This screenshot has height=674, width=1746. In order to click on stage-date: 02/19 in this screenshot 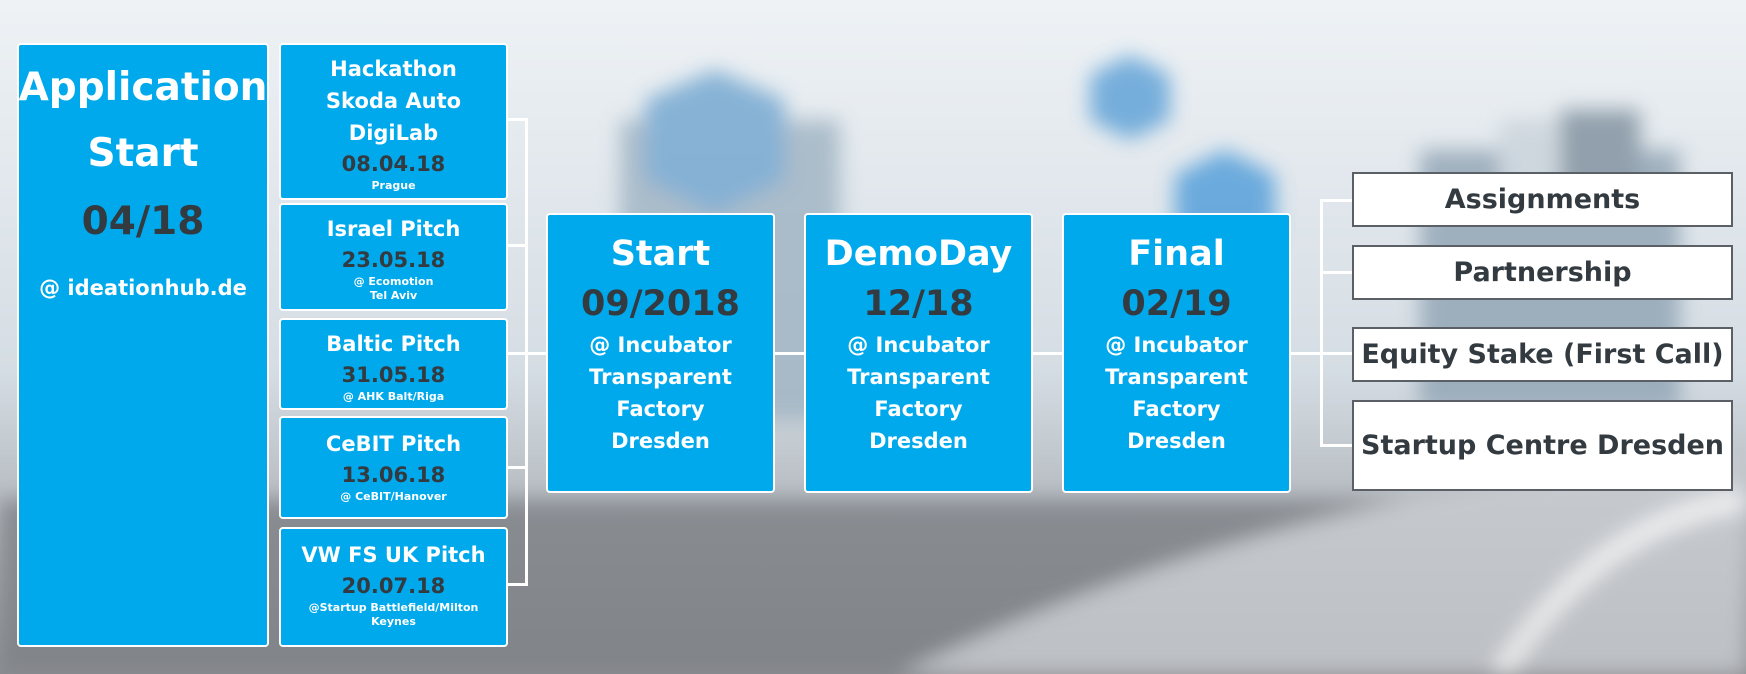, I will do `click(1176, 304)`.